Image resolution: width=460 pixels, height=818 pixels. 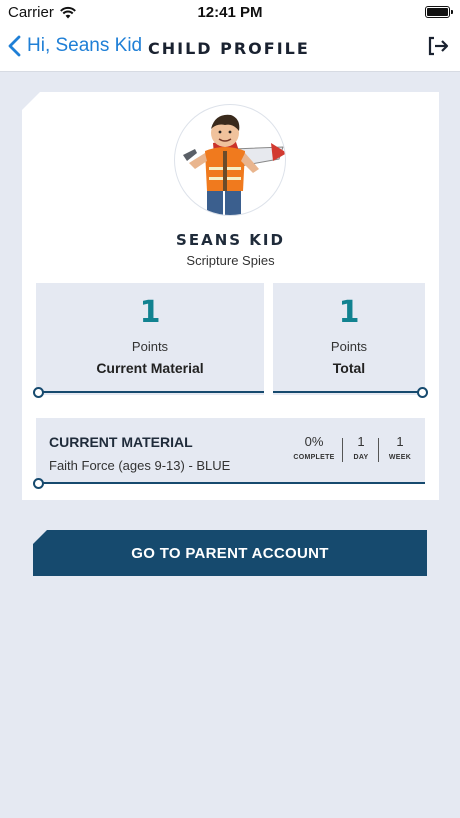 I want to click on battery-icon, so click(x=439, y=12).